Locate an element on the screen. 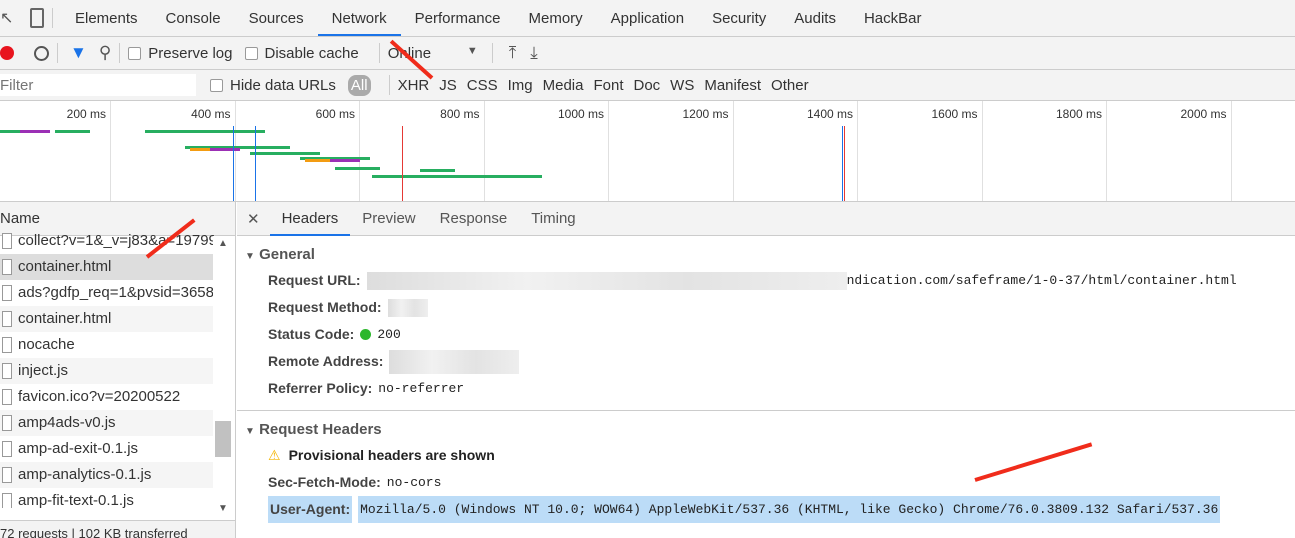 The width and height of the screenshot is (1295, 538). disable-cache-checkbox: Disable cache is located at coordinates (301, 53).